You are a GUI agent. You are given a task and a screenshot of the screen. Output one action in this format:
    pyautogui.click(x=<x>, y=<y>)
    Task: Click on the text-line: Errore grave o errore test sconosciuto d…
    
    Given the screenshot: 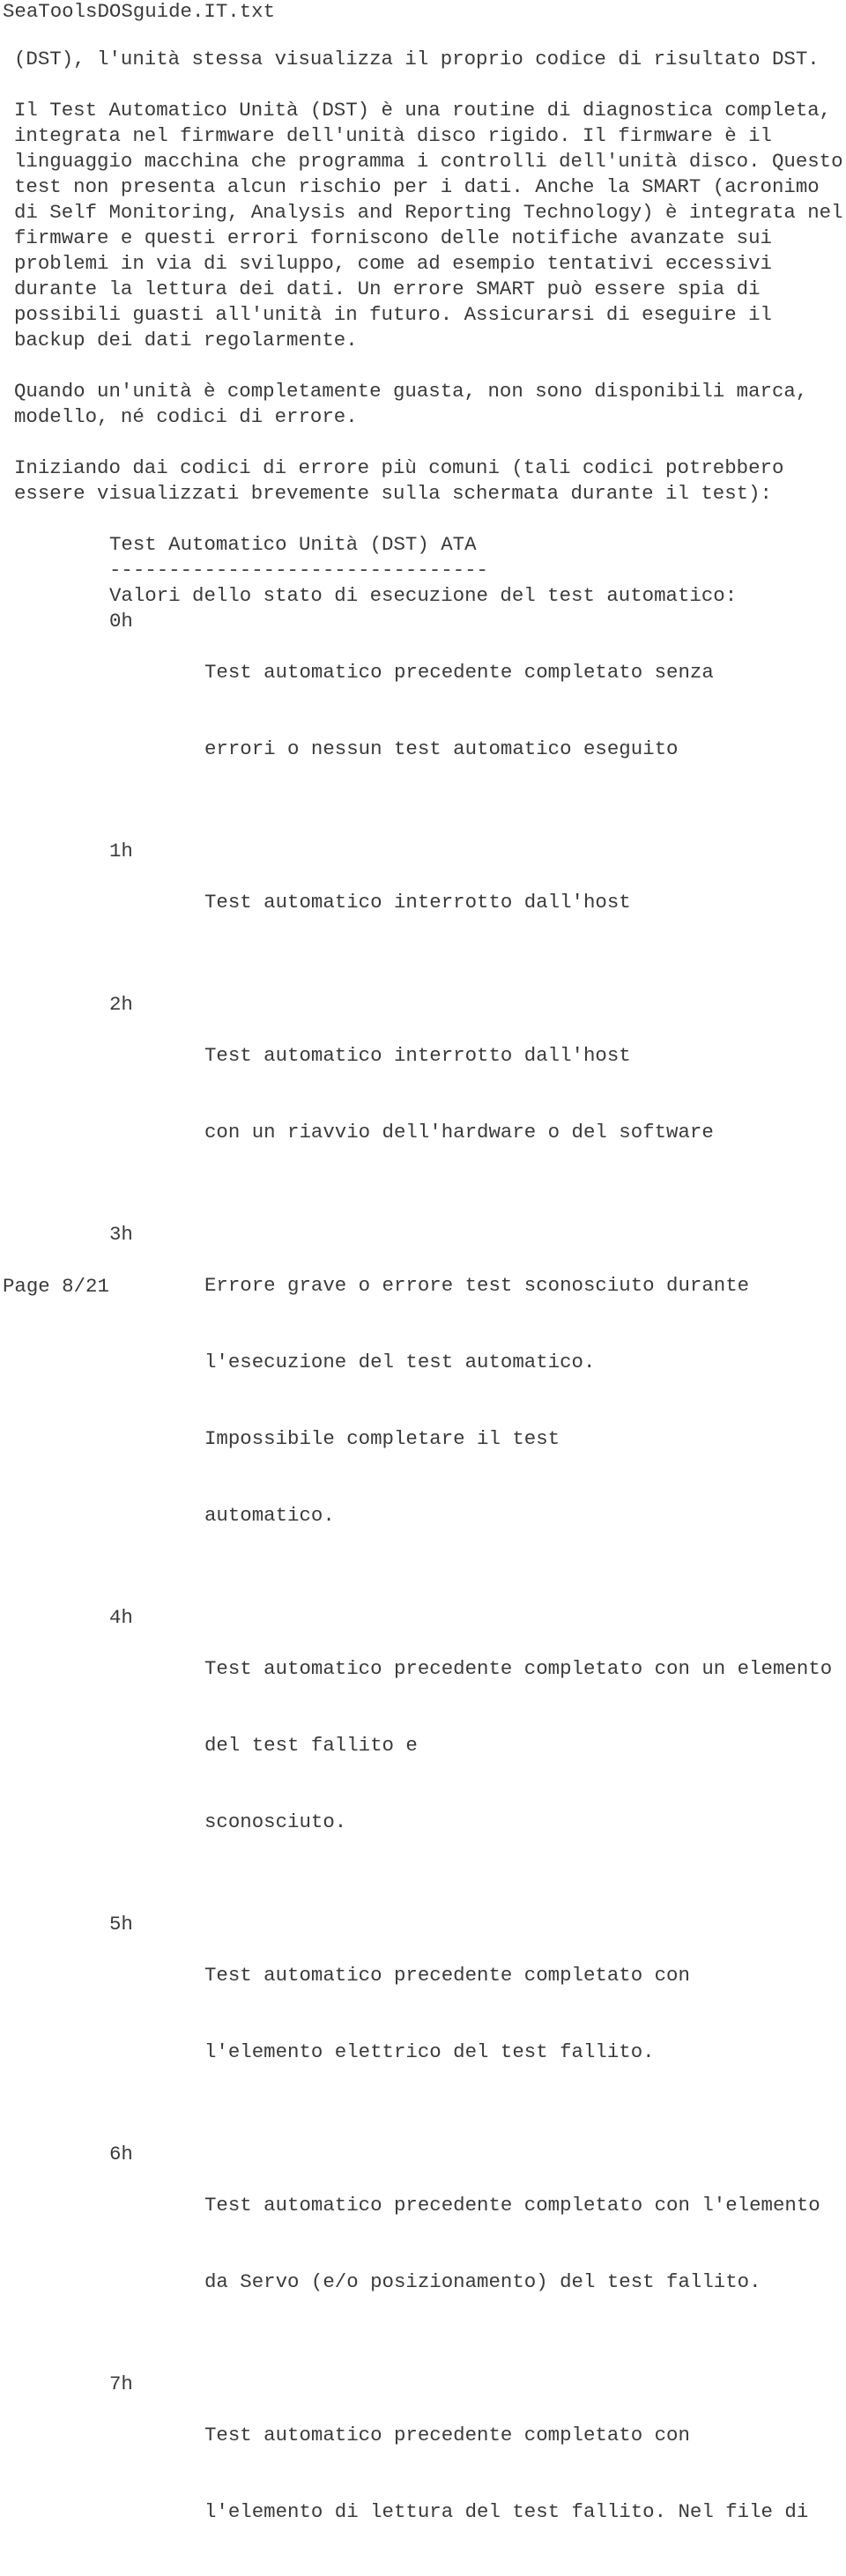 What is the action you would take?
    pyautogui.click(x=477, y=1285)
    